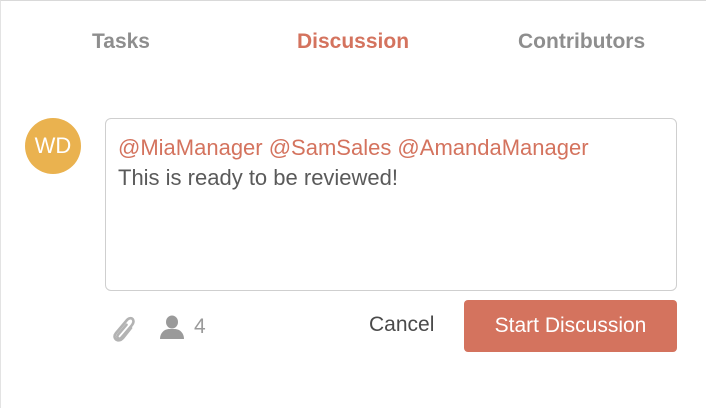 This screenshot has width=706, height=408. Describe the element at coordinates (121, 42) in the screenshot. I see `tab-tasks: Tasks` at that location.